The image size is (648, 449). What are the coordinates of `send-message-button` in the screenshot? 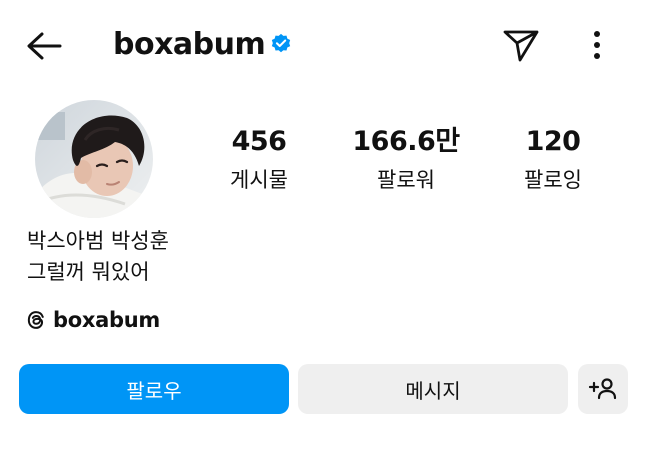 It's located at (521, 45).